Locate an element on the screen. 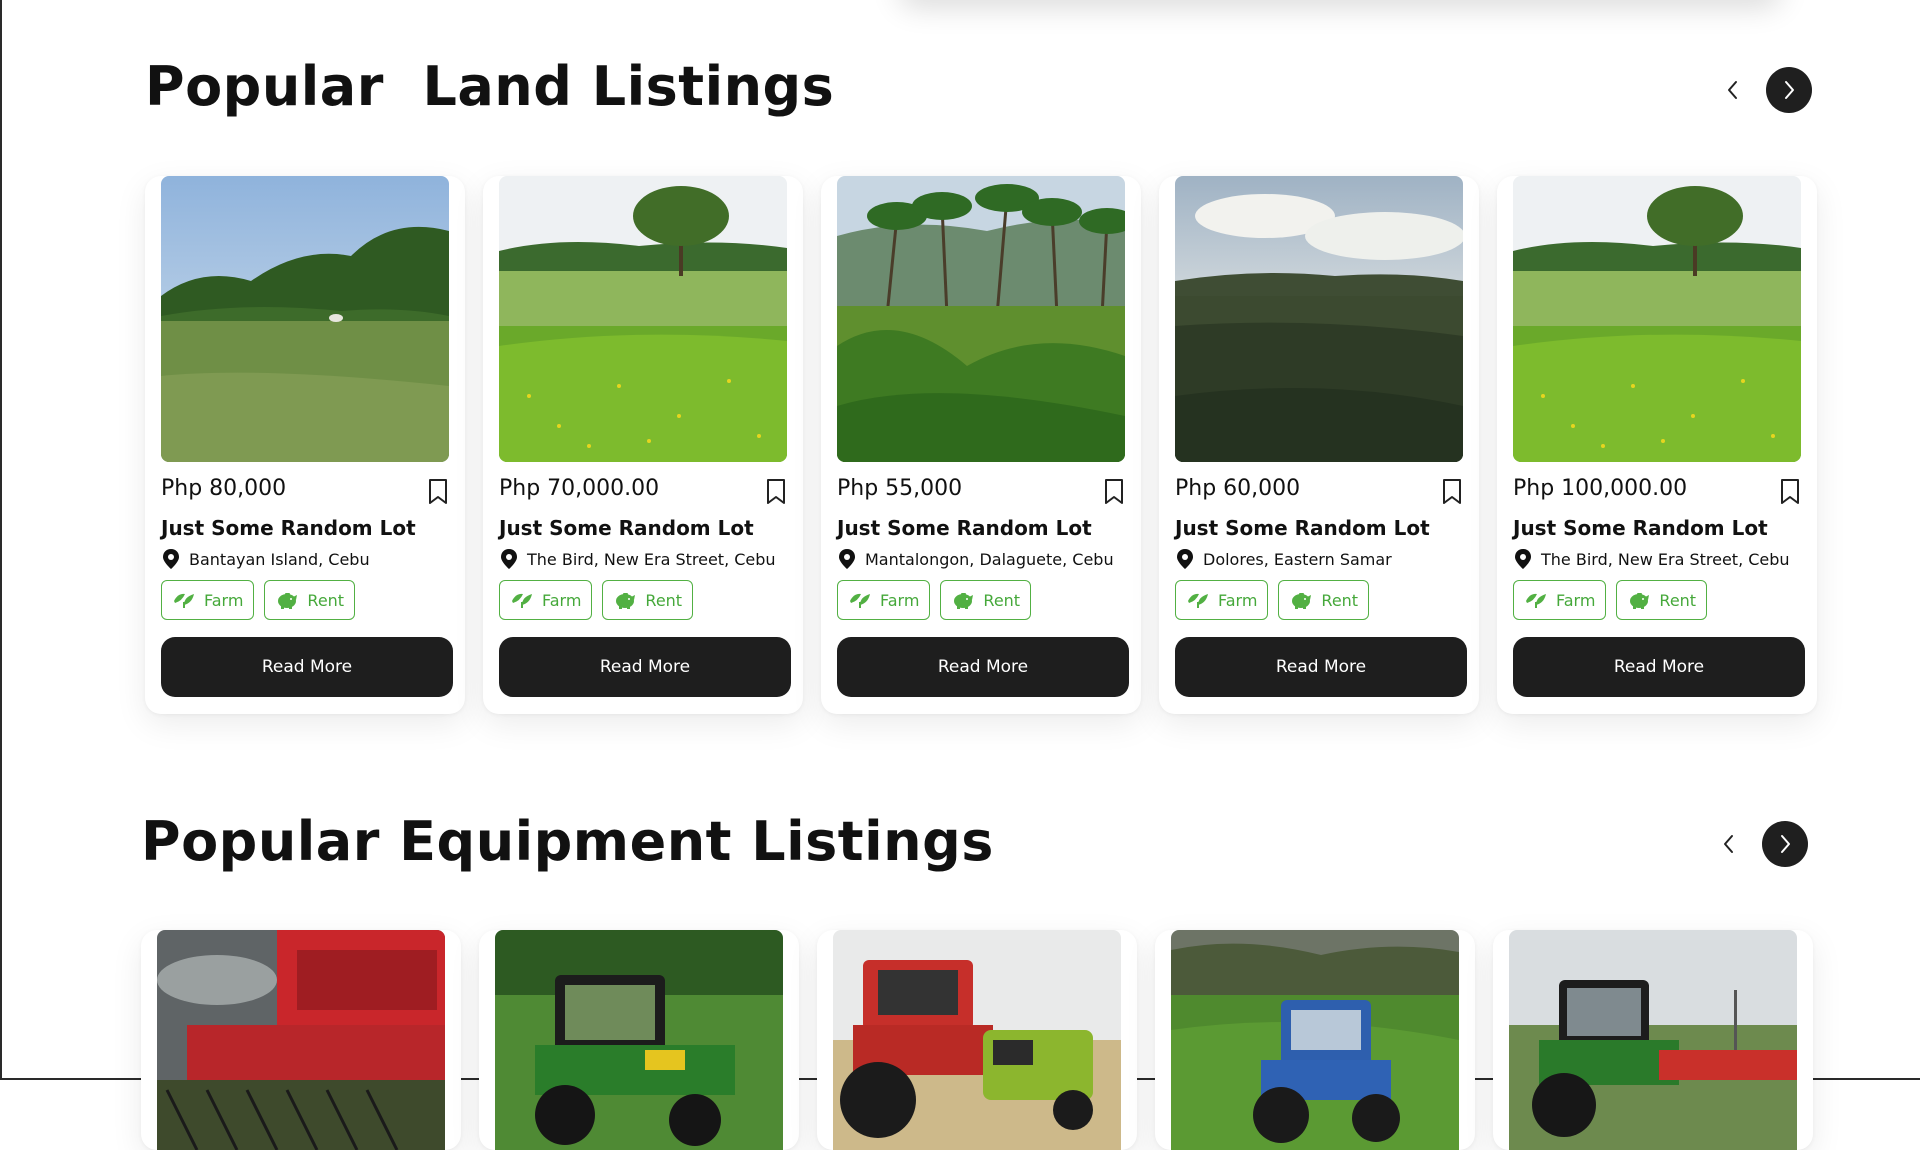 The width and height of the screenshot is (1920, 1150). land-prev-button is located at coordinates (1733, 90).